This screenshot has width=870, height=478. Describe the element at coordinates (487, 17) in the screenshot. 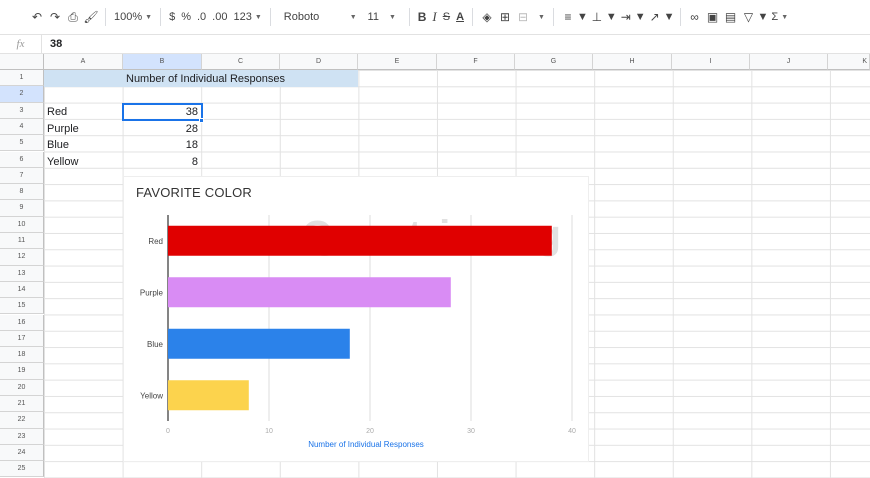

I see `fill-color-icon: ◈` at that location.